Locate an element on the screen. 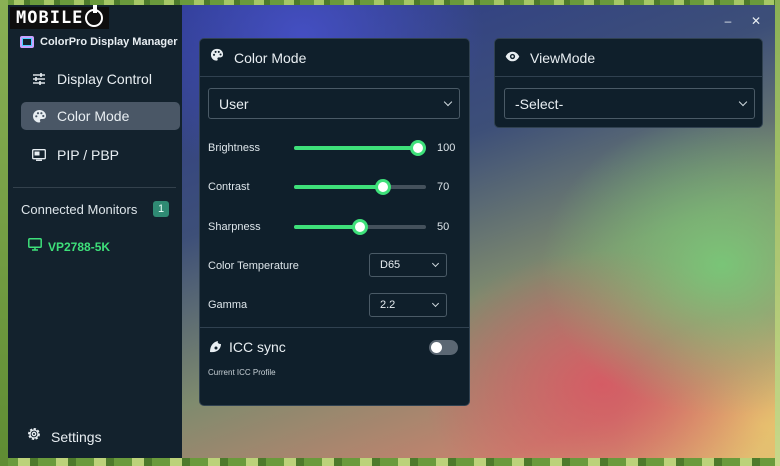  sidebar-item-pip-pbp: PIP / PBP is located at coordinates (100, 155).